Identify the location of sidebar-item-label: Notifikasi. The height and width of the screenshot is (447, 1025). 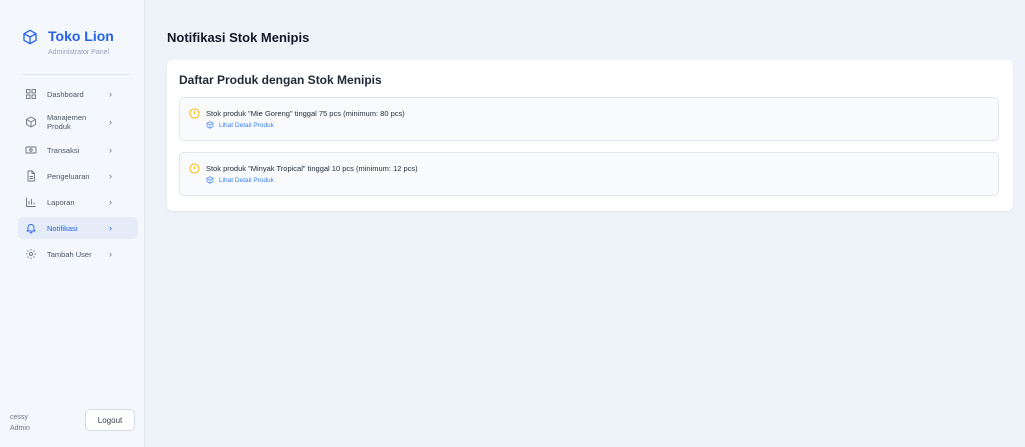
(62, 228).